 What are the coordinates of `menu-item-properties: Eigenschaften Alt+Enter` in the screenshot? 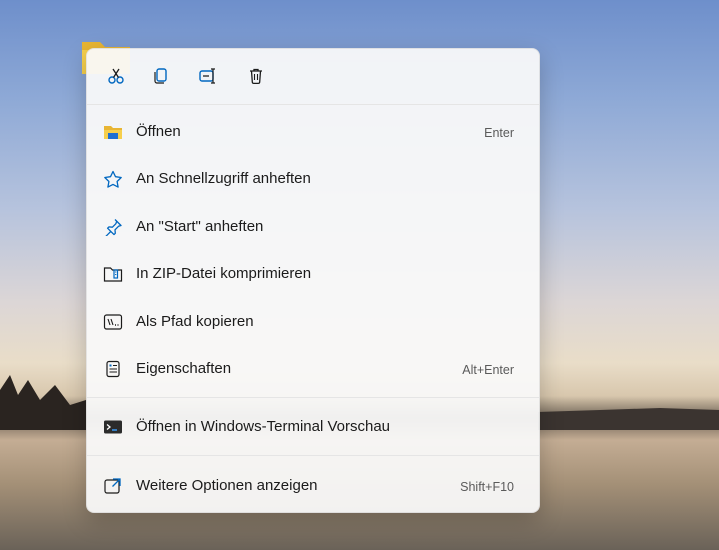 It's located at (313, 369).